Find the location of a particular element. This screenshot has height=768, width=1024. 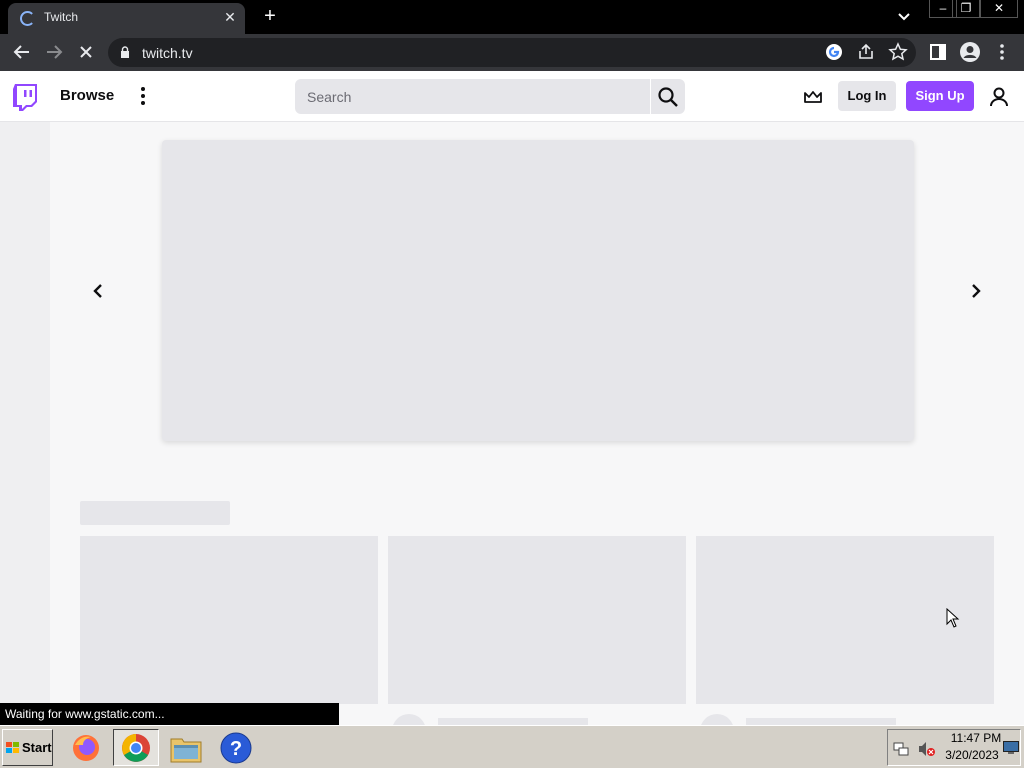

side-panel-icon is located at coordinates (938, 52).